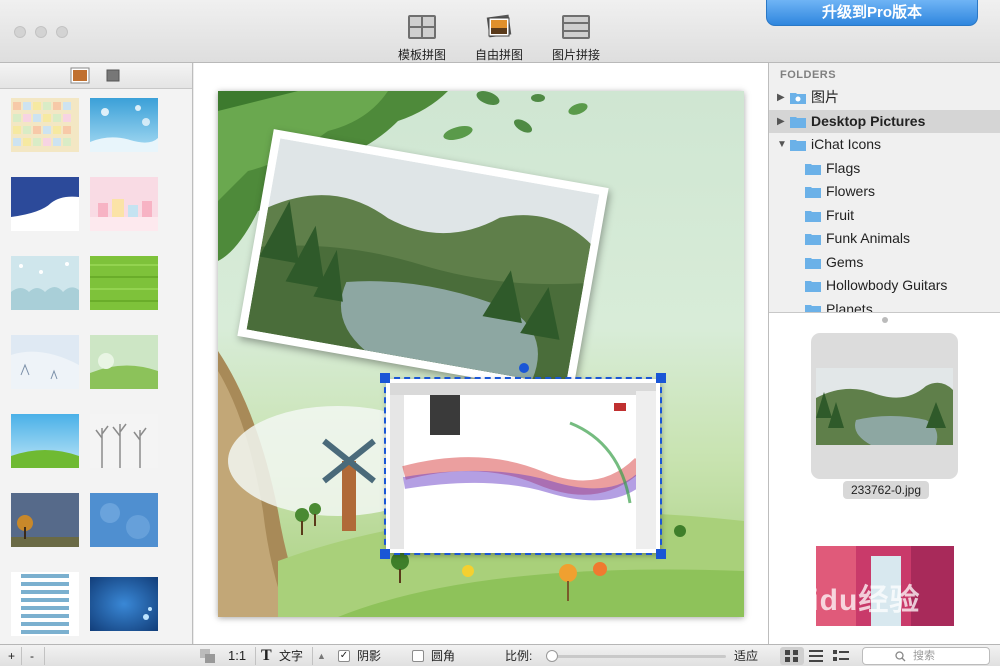 This screenshot has width=1000, height=666. Describe the element at coordinates (845, 262) in the screenshot. I see `folder-label: Gems` at that location.